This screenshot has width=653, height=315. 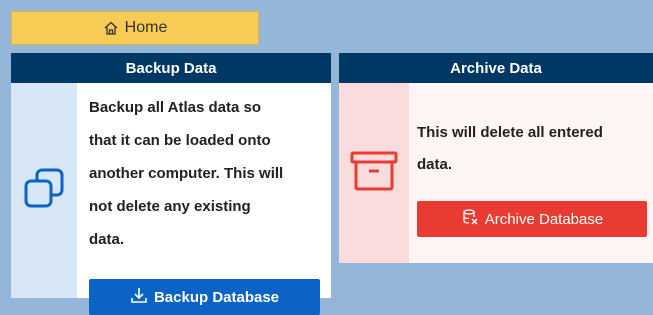 I want to click on download-icon, so click(x=139, y=297).